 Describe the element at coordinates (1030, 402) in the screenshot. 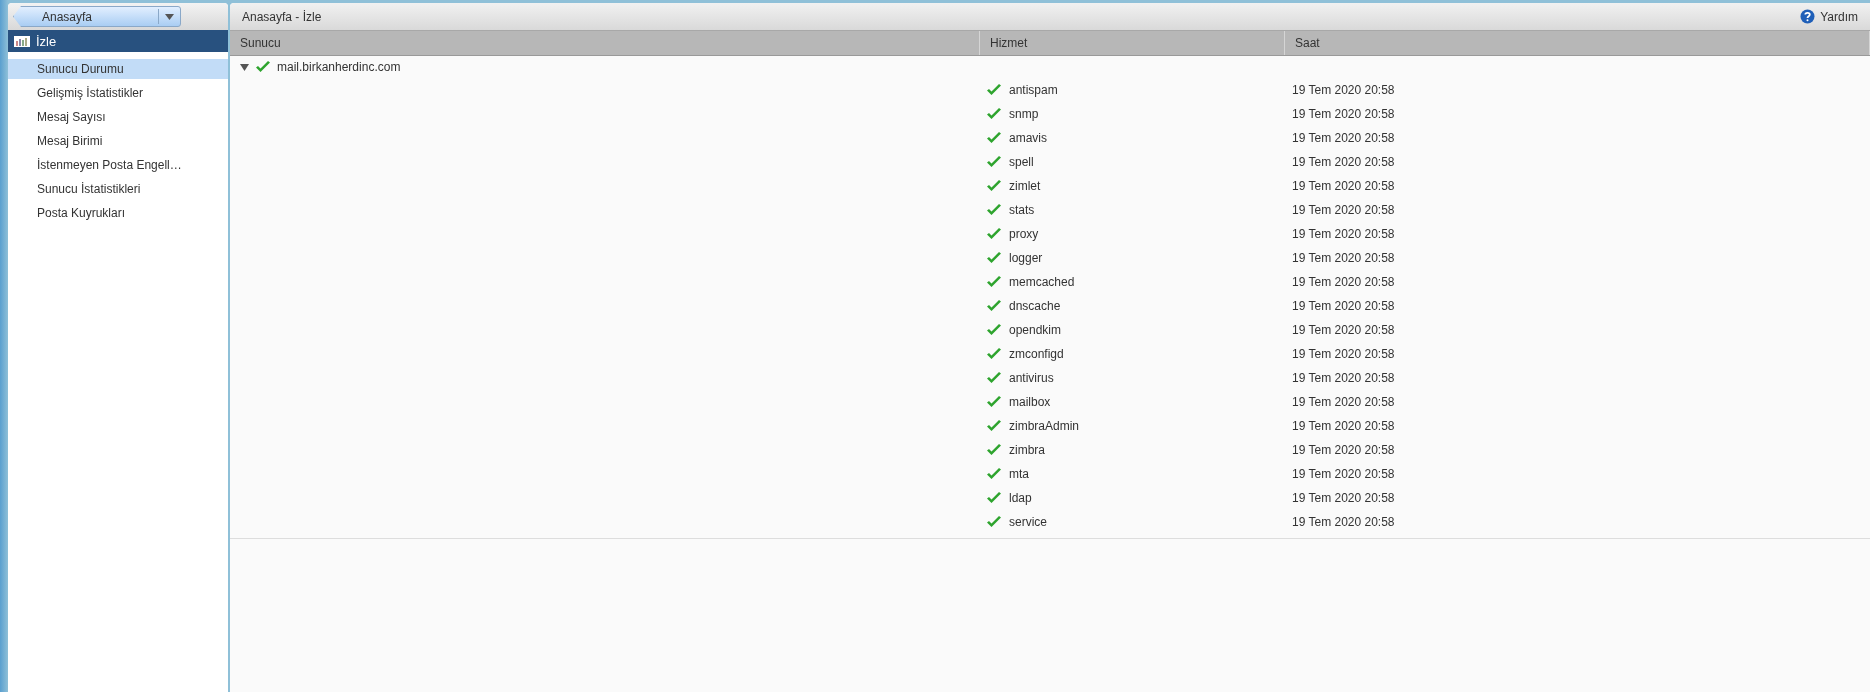

I see `service-name: mailbox` at that location.